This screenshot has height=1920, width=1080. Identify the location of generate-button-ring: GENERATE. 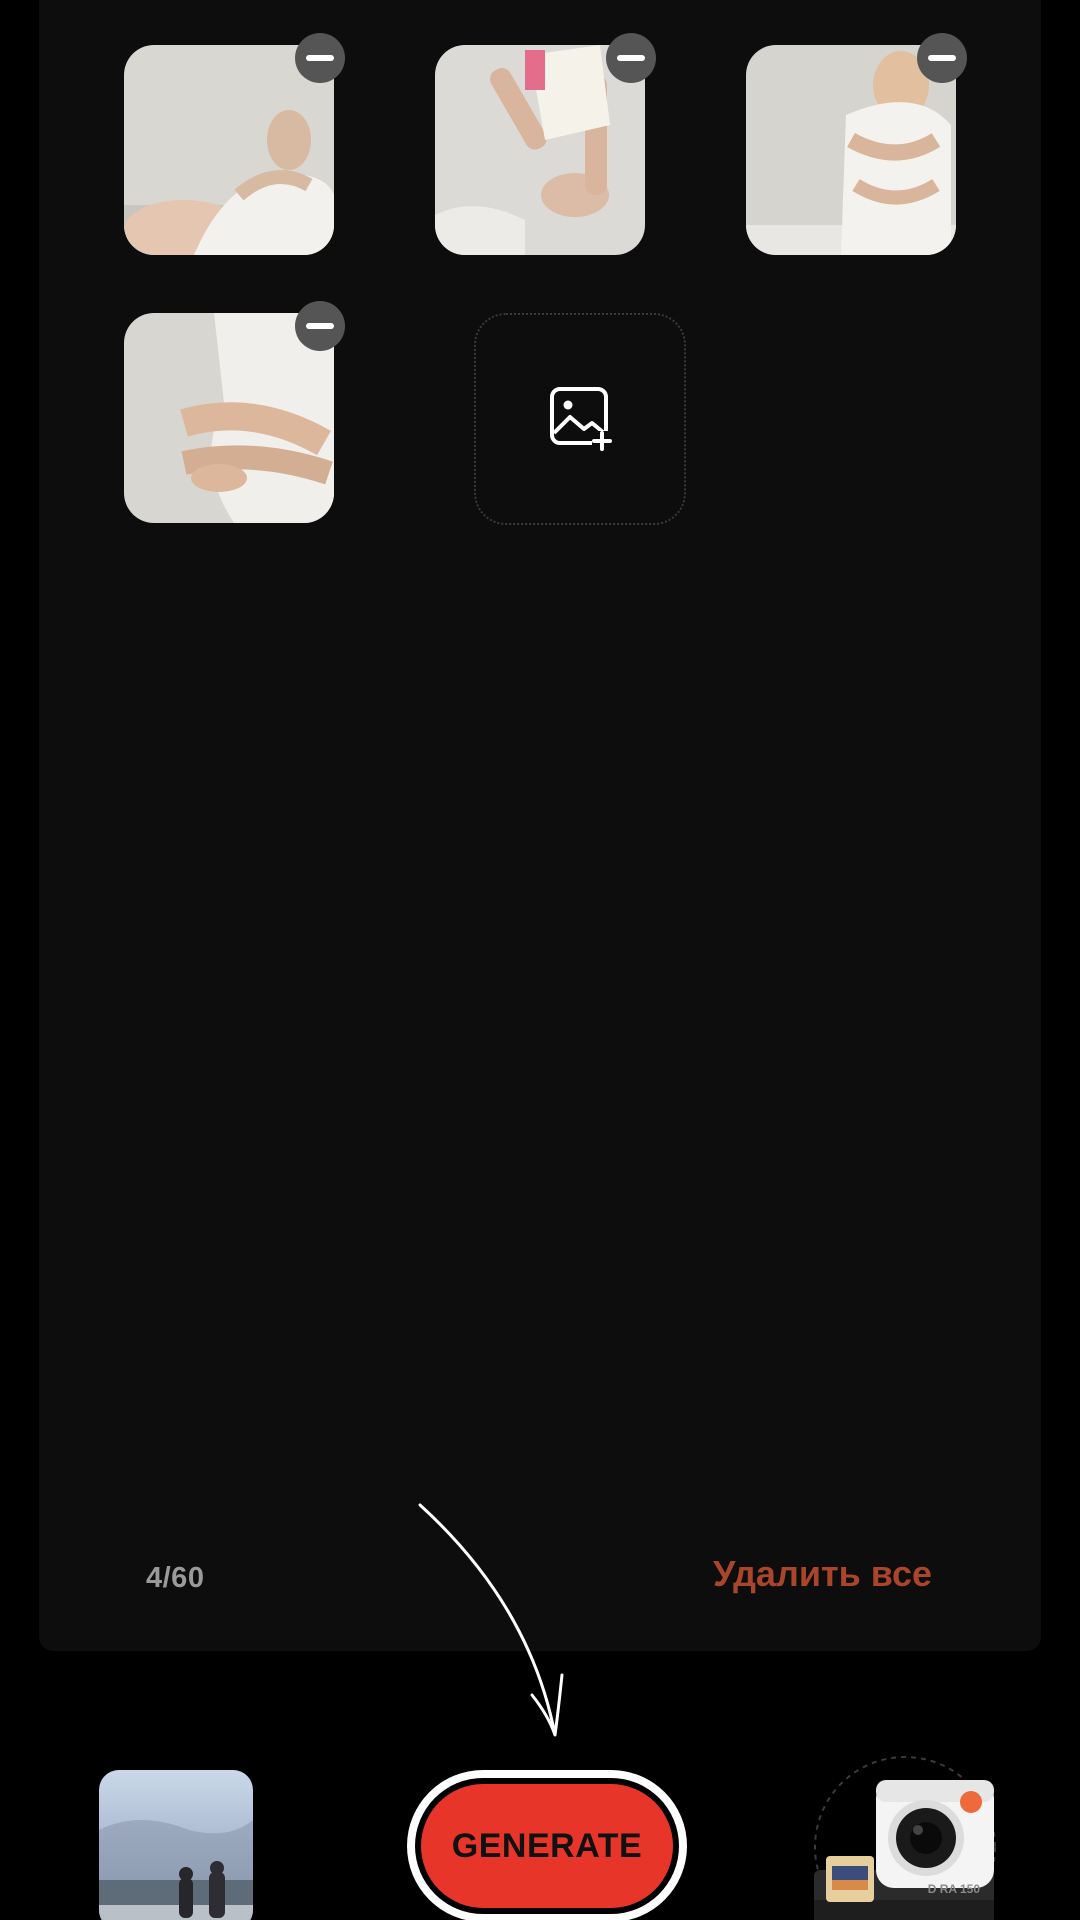
(547, 1846).